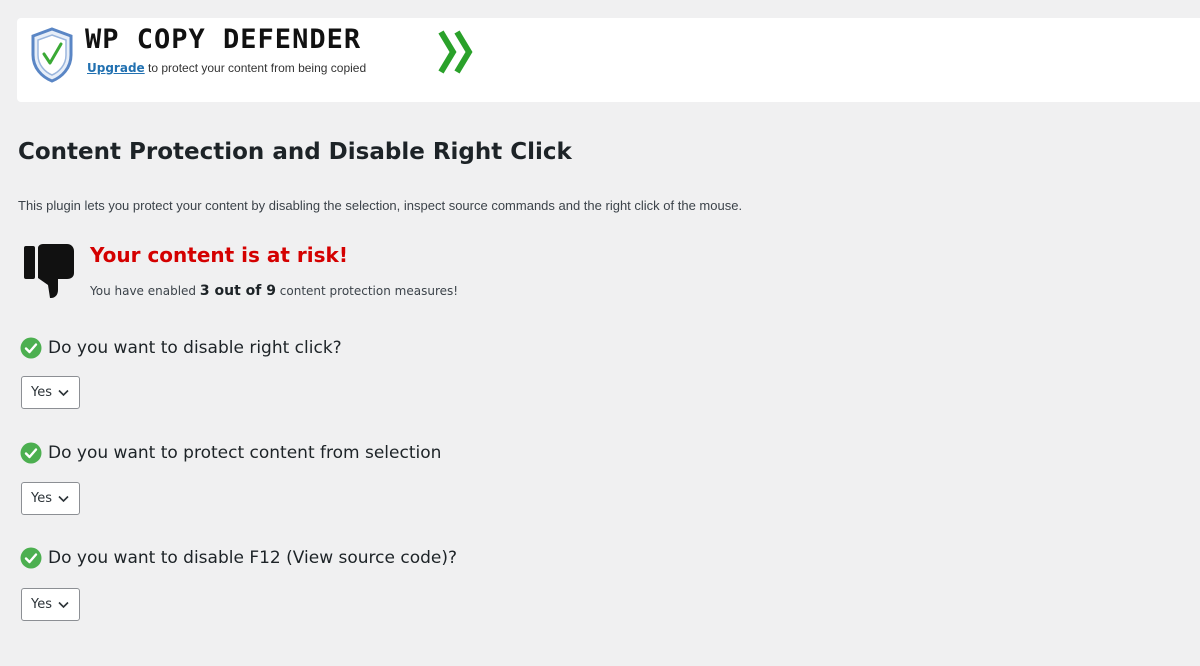  I want to click on thumbs-down-icon, so click(49, 271).